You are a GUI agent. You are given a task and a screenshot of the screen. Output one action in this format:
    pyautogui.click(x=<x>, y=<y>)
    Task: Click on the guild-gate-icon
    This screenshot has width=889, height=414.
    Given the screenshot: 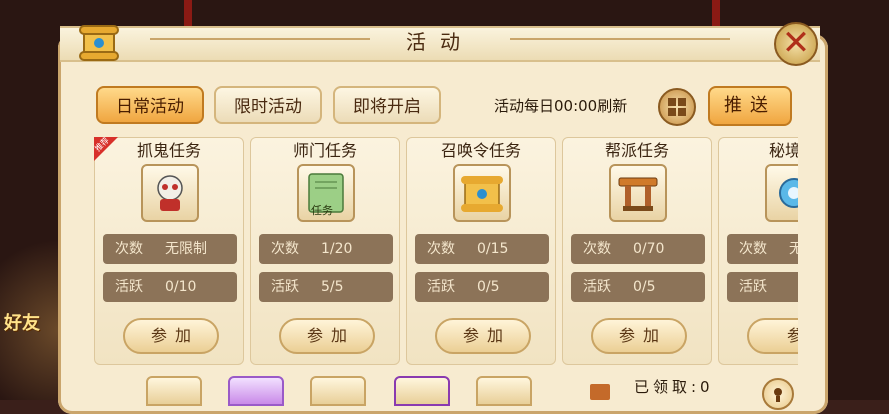 What is the action you would take?
    pyautogui.click(x=638, y=193)
    